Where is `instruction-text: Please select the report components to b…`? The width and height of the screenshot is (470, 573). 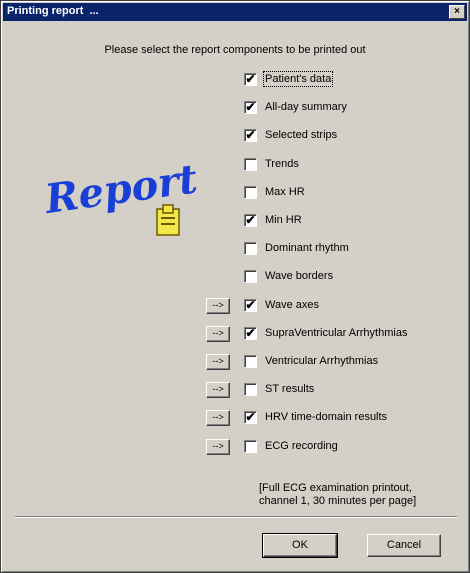
instruction-text: Please select the report components to b… is located at coordinates (235, 50).